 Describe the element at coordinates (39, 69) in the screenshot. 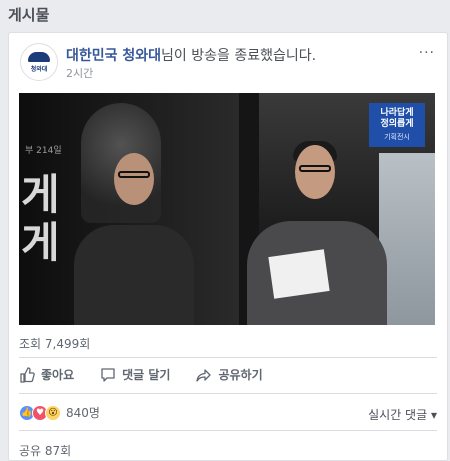

I see `avatar-text: 청와대` at that location.